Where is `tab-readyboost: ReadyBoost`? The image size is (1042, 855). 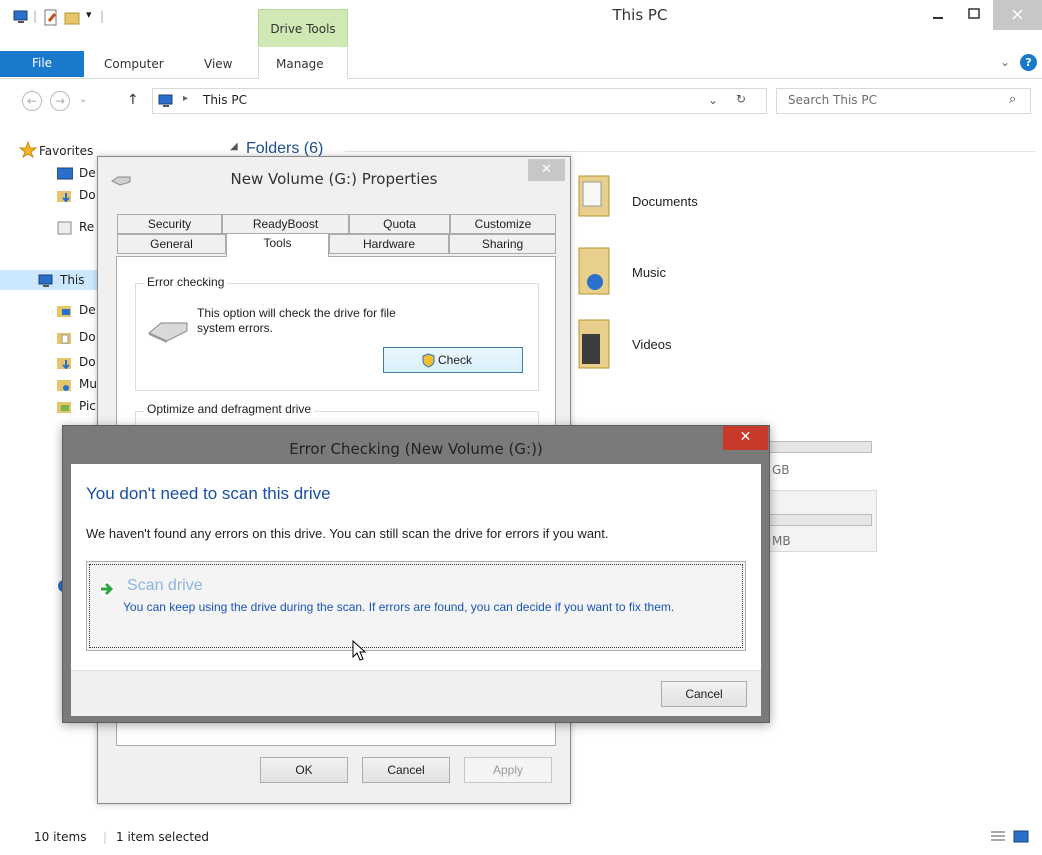
tab-readyboost: ReadyBoost is located at coordinates (285, 224).